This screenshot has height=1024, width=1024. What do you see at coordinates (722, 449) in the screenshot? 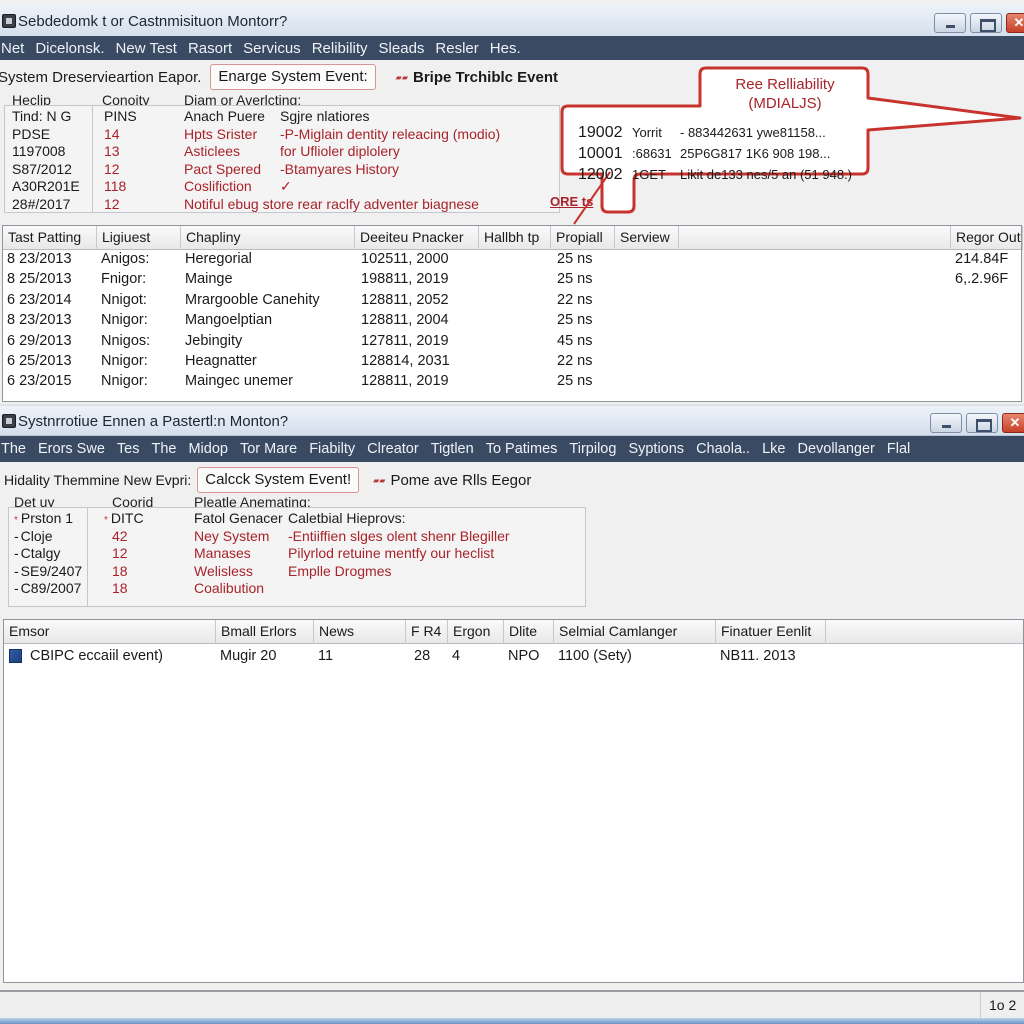
I see `menu-item: Chaola..` at bounding box center [722, 449].